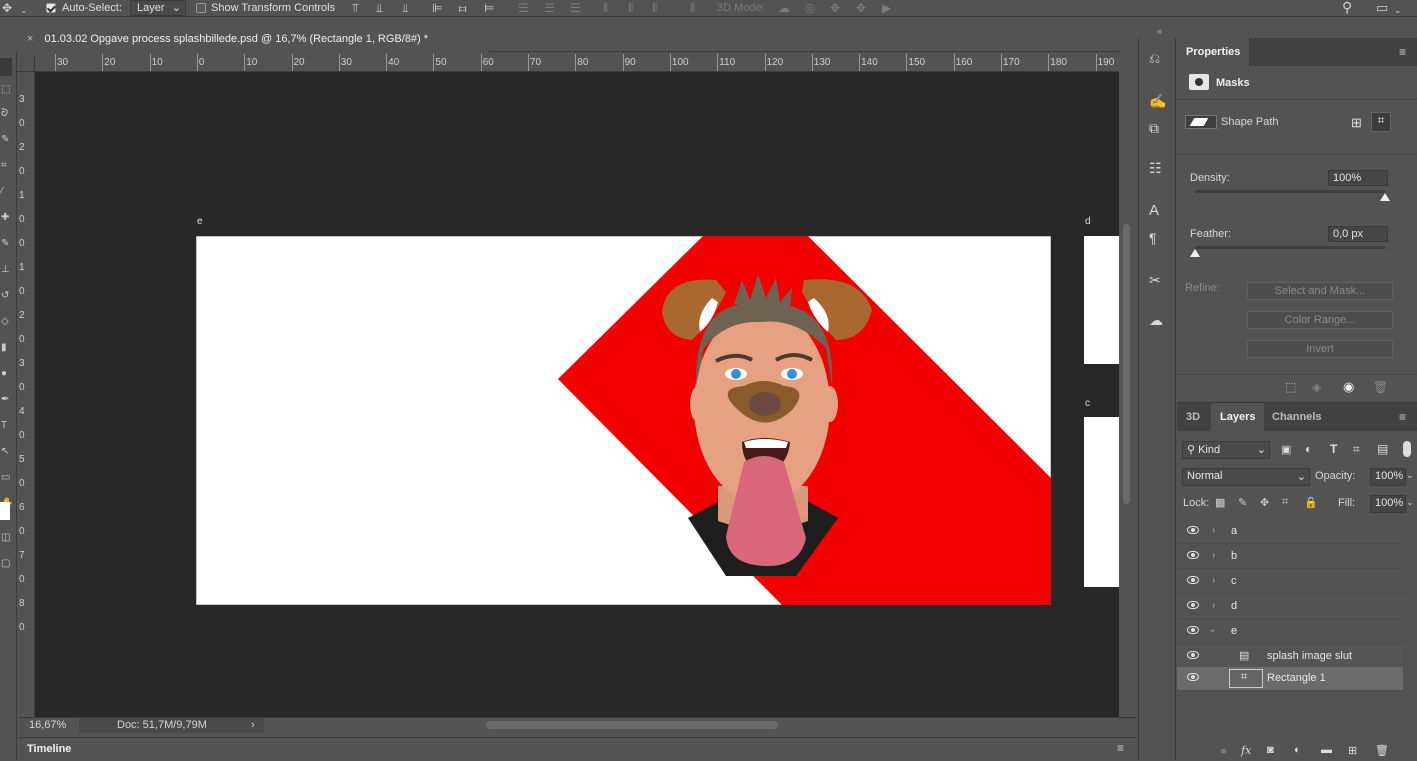 The height and width of the screenshot is (761, 1417). Describe the element at coordinates (1270, 750) in the screenshot. I see `mask-icon: ◙` at that location.